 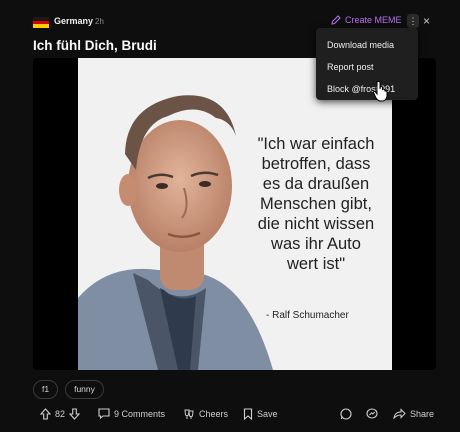 I want to click on messenger-icon, so click(x=372, y=414).